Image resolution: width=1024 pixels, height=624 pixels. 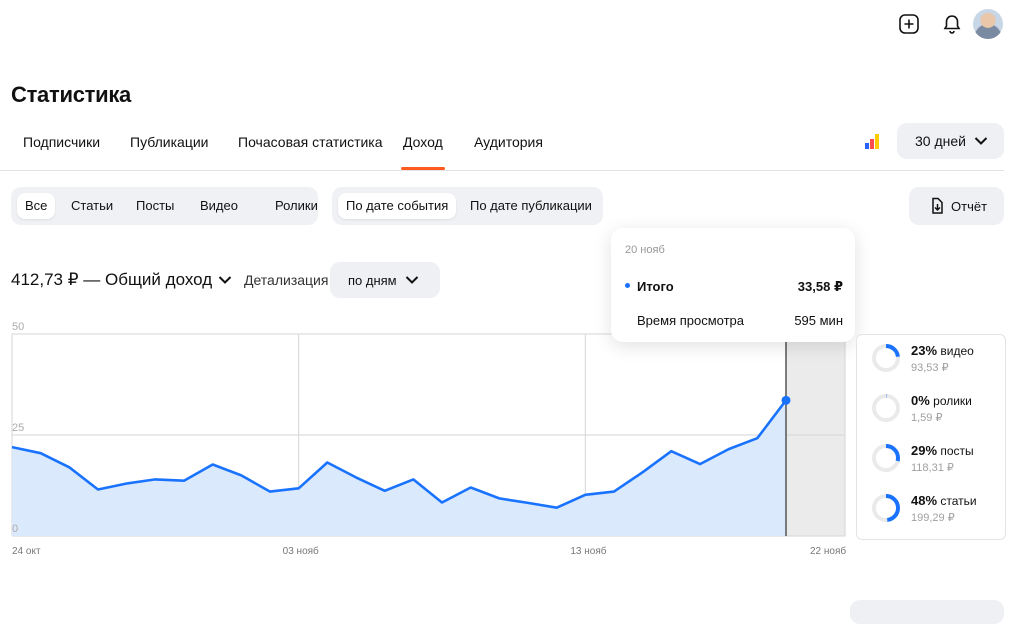 What do you see at coordinates (940, 141) in the screenshot?
I see `period-label: 30 дней` at bounding box center [940, 141].